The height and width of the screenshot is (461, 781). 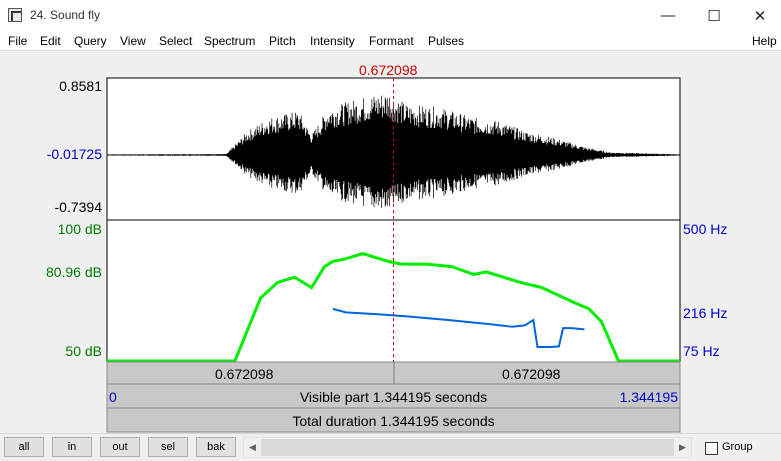 I want to click on intensity-top-label: 100 dB, so click(x=79, y=229).